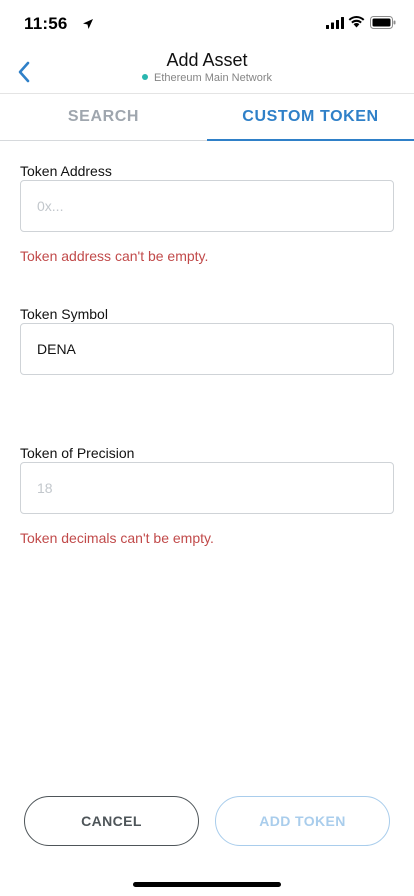 The width and height of the screenshot is (414, 896). I want to click on add-token-button-label: ADD TOKEN, so click(302, 821).